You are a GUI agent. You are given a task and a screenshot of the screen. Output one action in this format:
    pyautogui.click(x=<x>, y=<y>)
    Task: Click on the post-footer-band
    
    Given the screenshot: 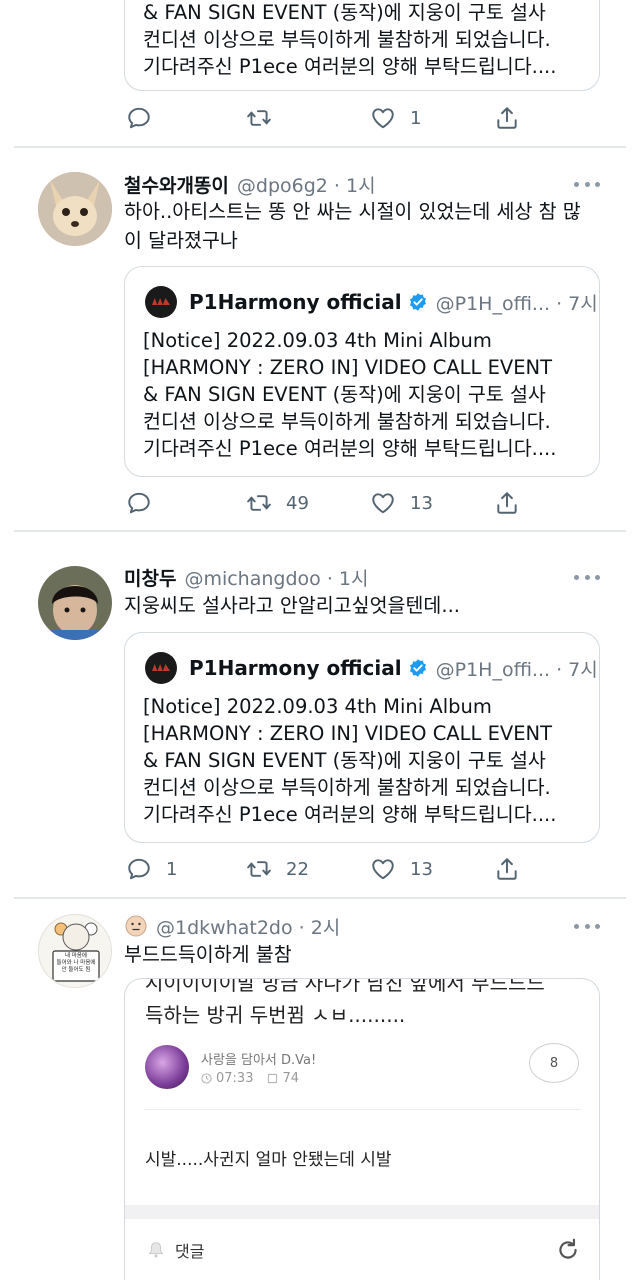 What is the action you would take?
    pyautogui.click(x=362, y=1212)
    